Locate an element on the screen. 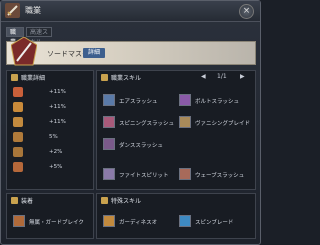 The image size is (320, 245). job-emblem-icon is located at coordinates (24, 51).